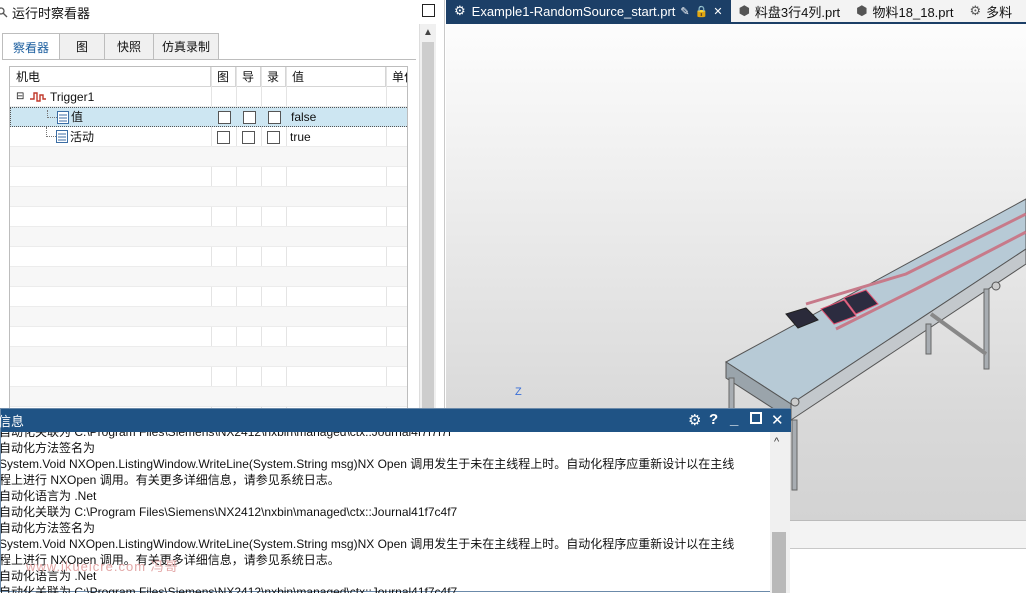 The image size is (1026, 593). Describe the element at coordinates (685, 11) in the screenshot. I see `modified-icon: ✎` at that location.